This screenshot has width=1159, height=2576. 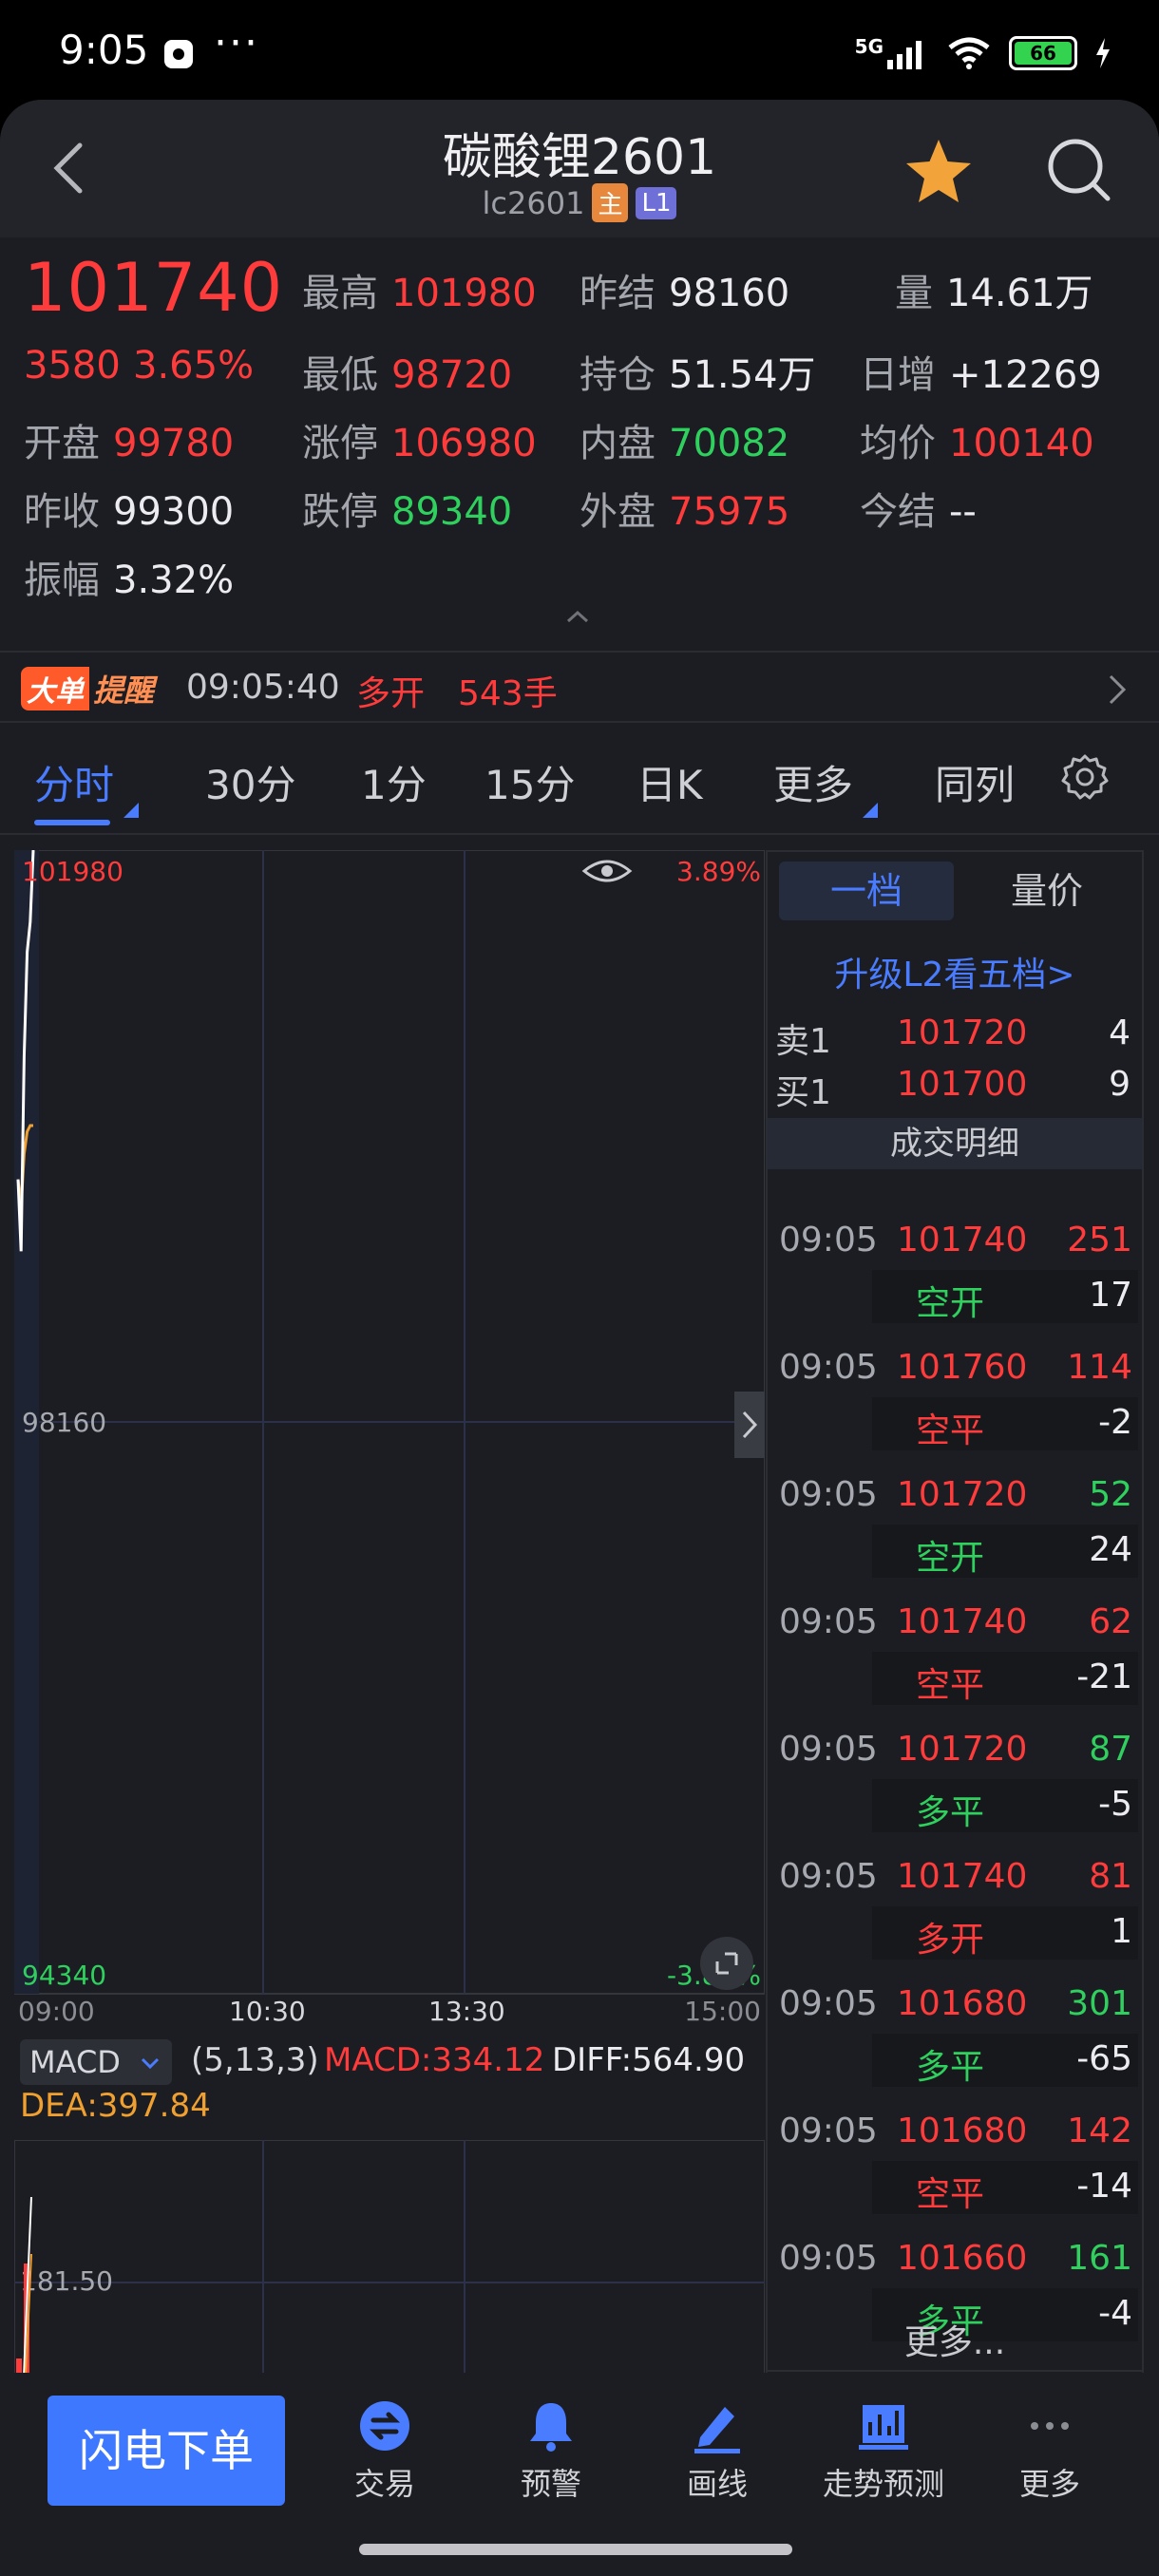 What do you see at coordinates (669, 782) in the screenshot?
I see `tab-daily-k: 日K` at bounding box center [669, 782].